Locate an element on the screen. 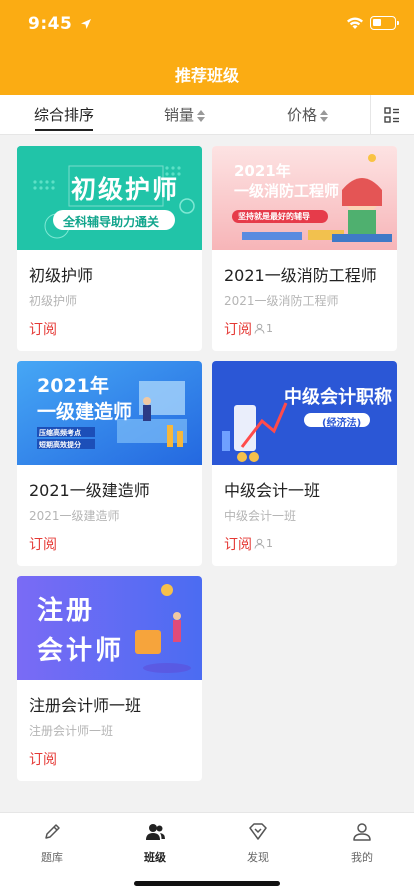 This screenshot has width=414, height=896. banner-tagline: (经济法) is located at coordinates (342, 423).